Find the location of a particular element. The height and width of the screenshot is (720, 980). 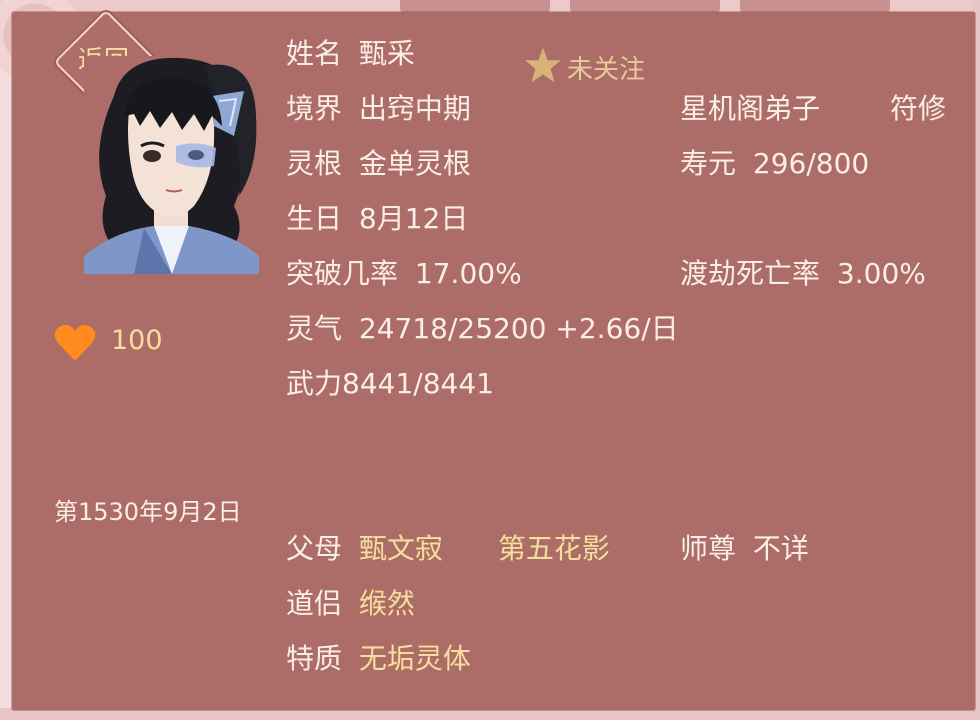

affection-value: 100 is located at coordinates (137, 340).